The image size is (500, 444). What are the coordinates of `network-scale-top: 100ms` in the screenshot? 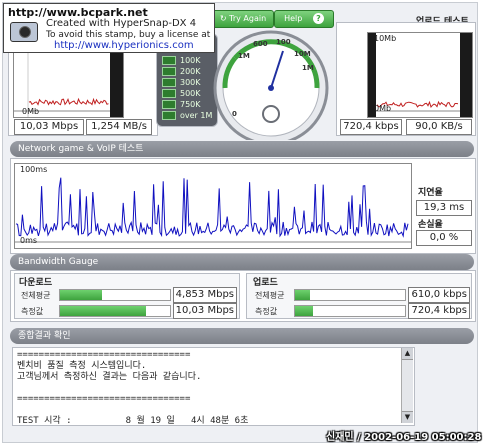 It's located at (34, 169).